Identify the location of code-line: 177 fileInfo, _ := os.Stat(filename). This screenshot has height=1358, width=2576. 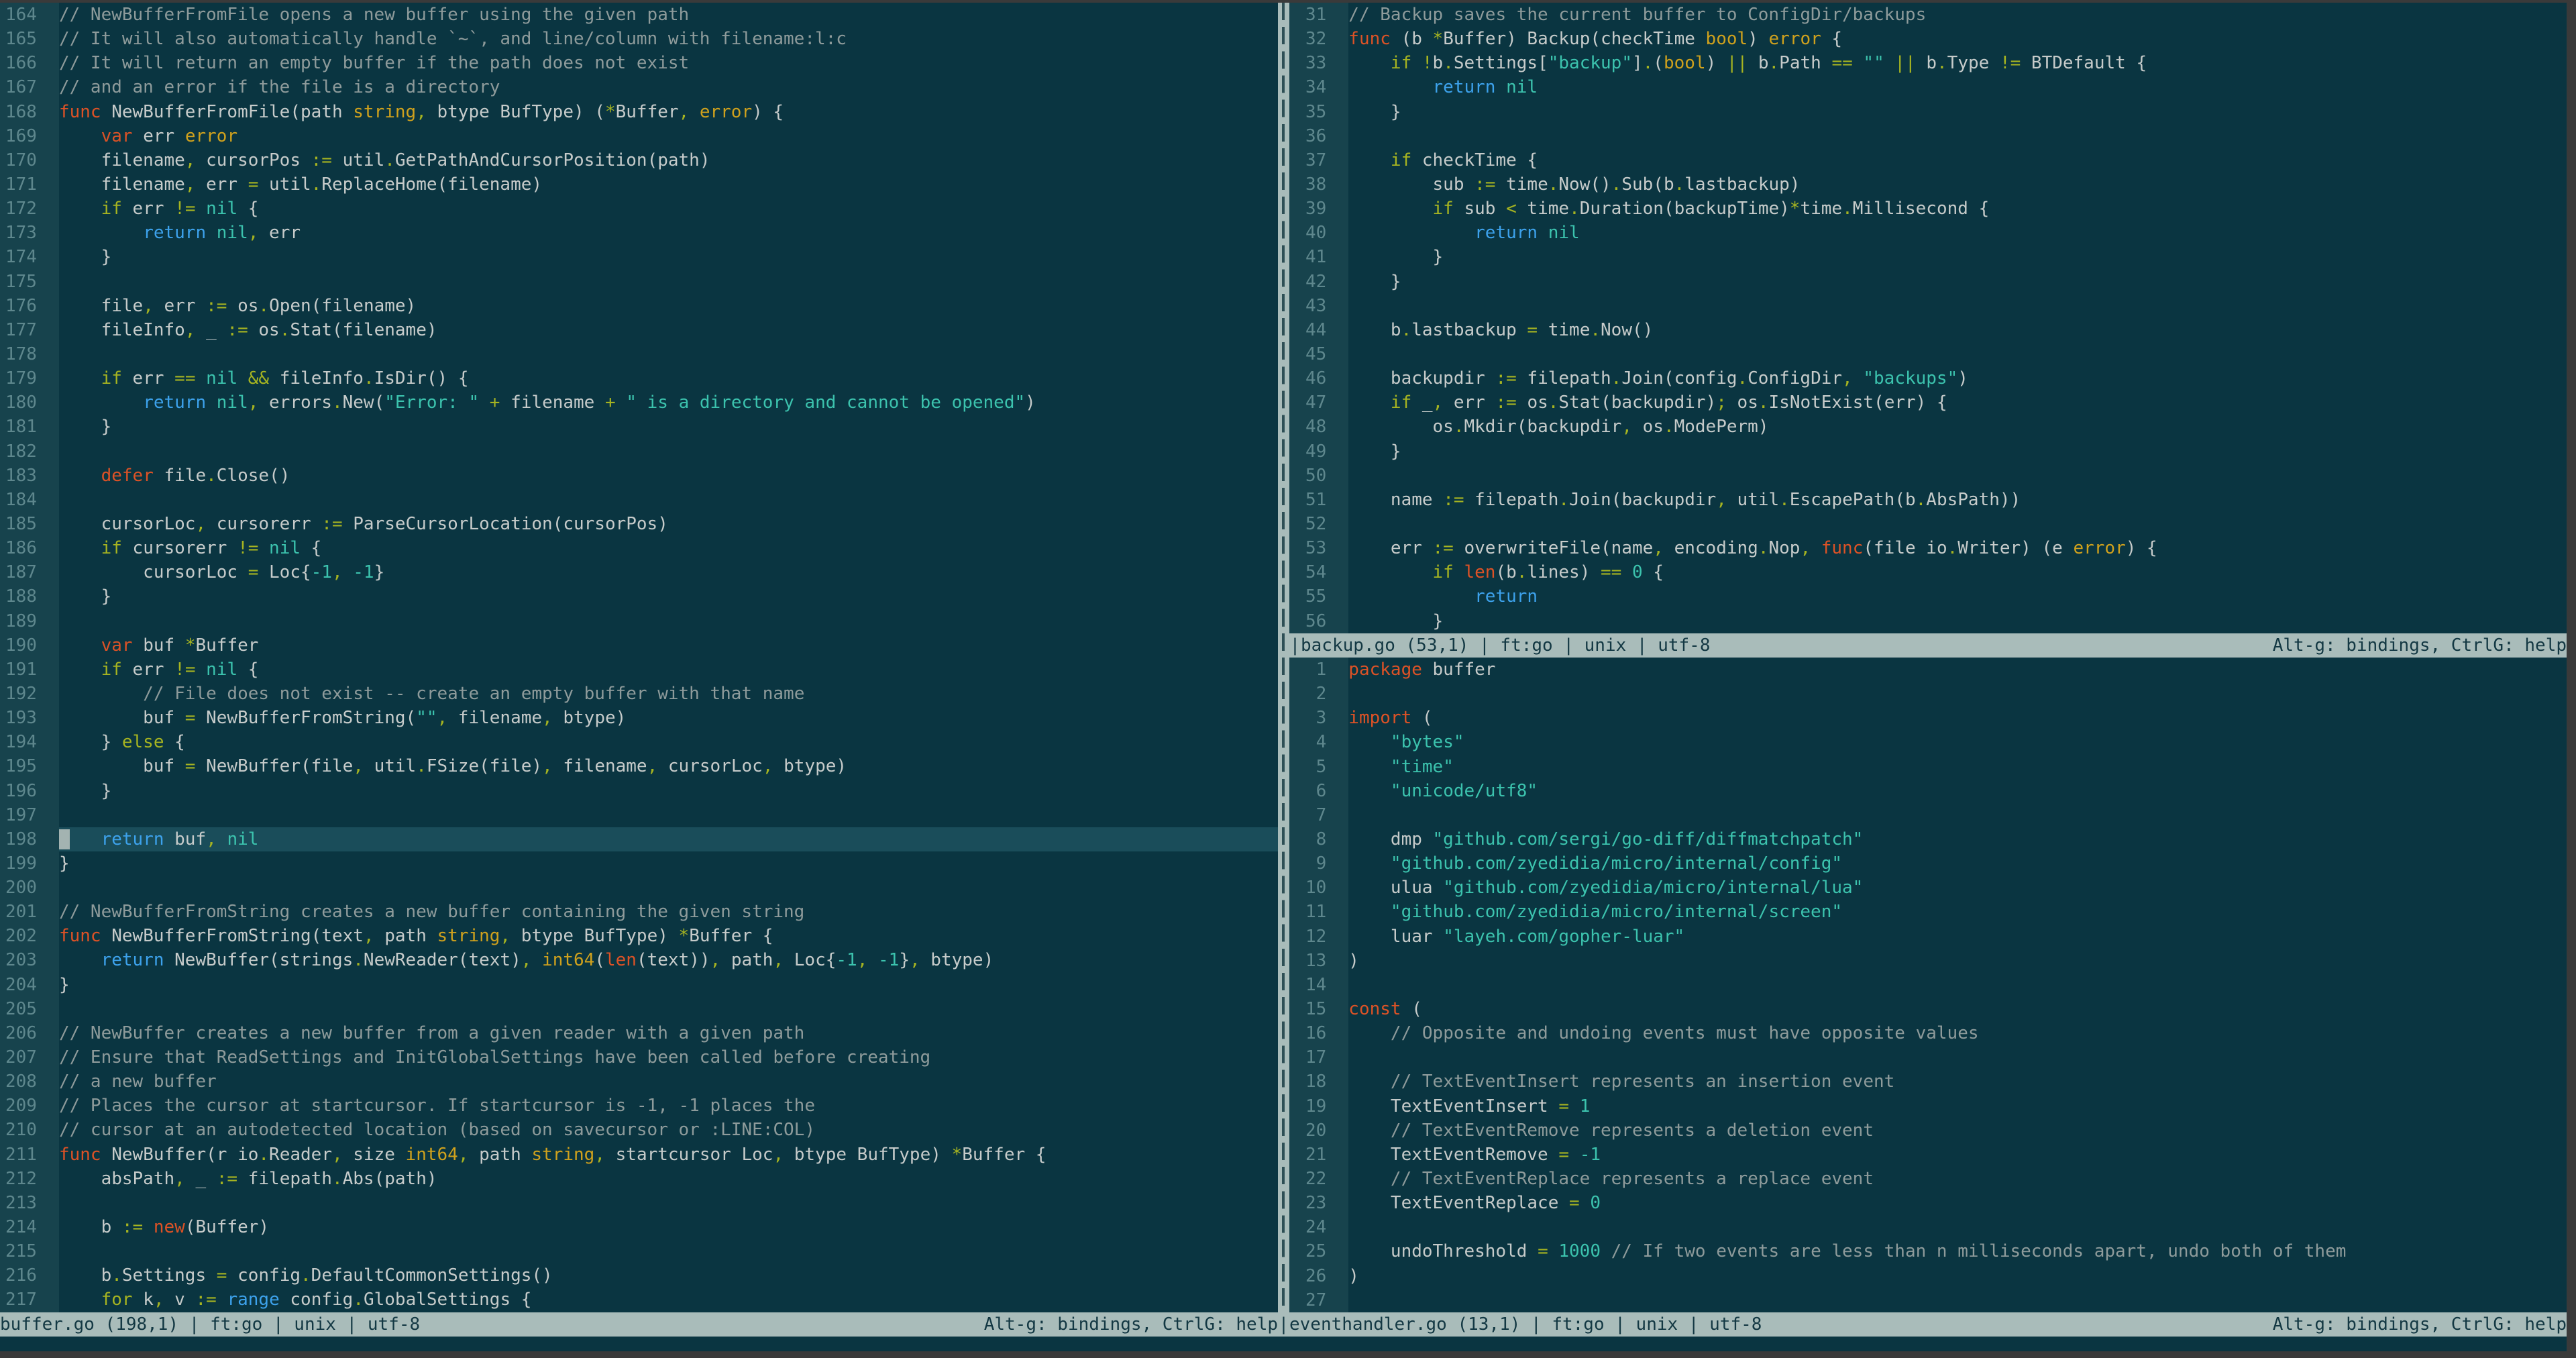
(639, 329).